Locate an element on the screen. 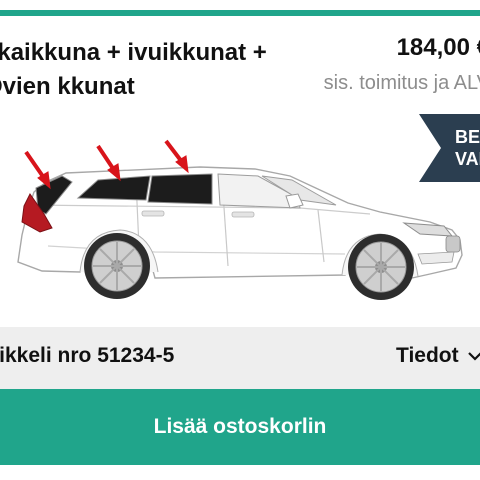 The width and height of the screenshot is (480, 480). top-header is located at coordinates (240, 8).